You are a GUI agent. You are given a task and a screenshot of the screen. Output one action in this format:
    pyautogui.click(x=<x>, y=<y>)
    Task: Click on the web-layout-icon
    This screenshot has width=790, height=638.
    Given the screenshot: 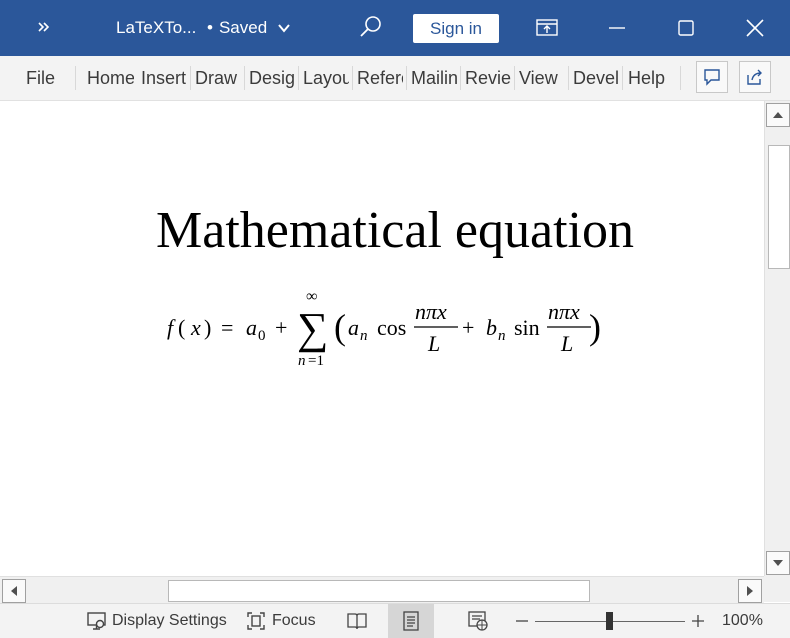 What is the action you would take?
    pyautogui.click(x=478, y=621)
    